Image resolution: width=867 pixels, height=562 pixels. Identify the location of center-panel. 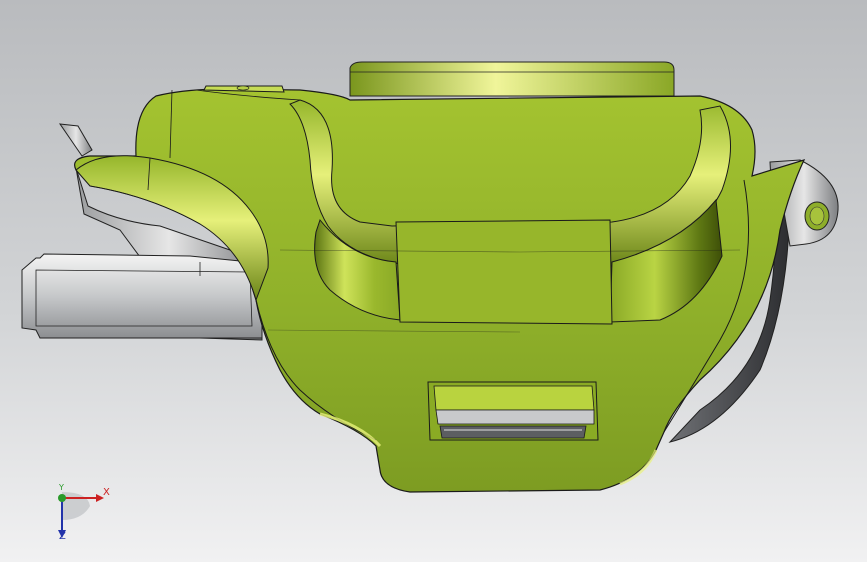
(504, 272).